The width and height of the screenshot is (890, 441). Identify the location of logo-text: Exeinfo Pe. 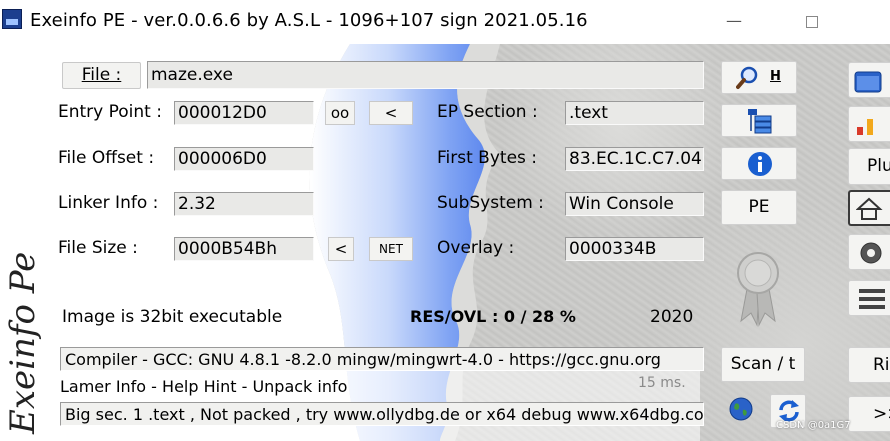
(23, 343).